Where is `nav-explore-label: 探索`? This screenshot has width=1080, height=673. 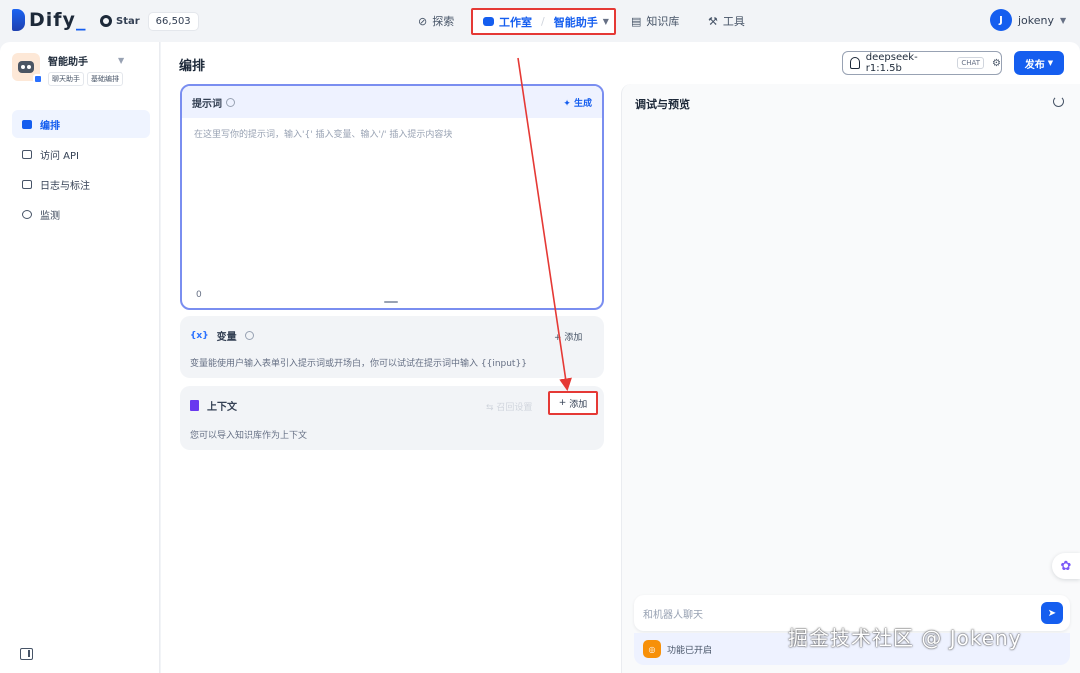
nav-explore-label: 探索 is located at coordinates (443, 21).